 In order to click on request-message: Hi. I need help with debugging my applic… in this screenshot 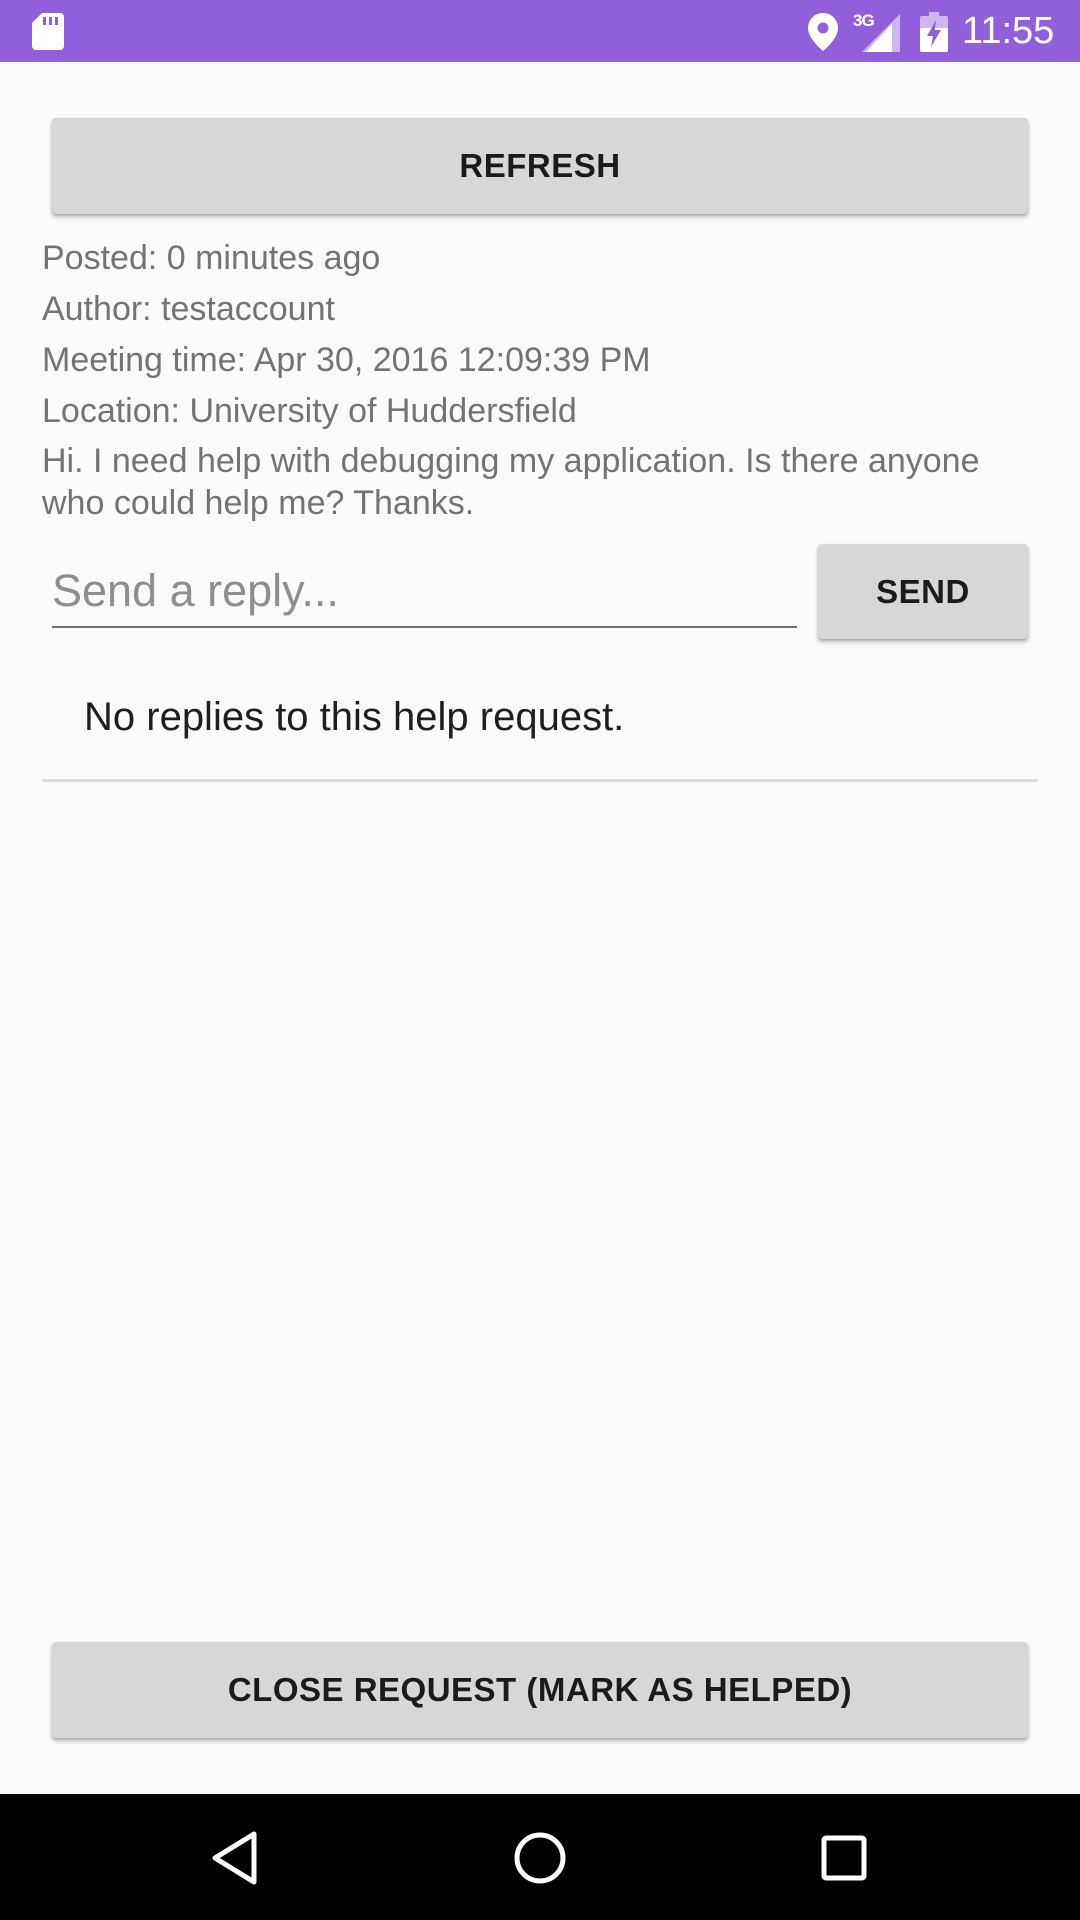, I will do `click(511, 482)`.